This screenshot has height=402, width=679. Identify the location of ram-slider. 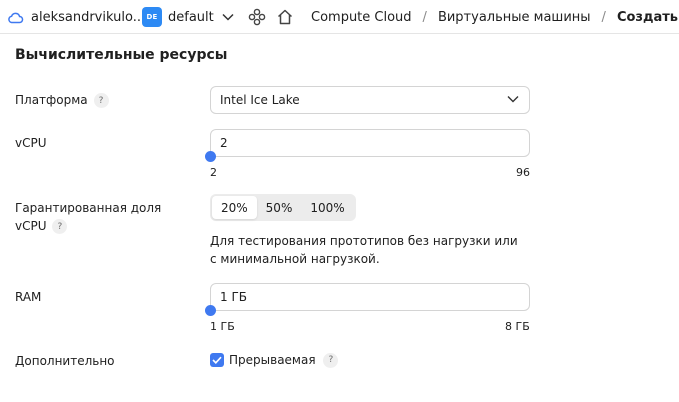
(367, 310).